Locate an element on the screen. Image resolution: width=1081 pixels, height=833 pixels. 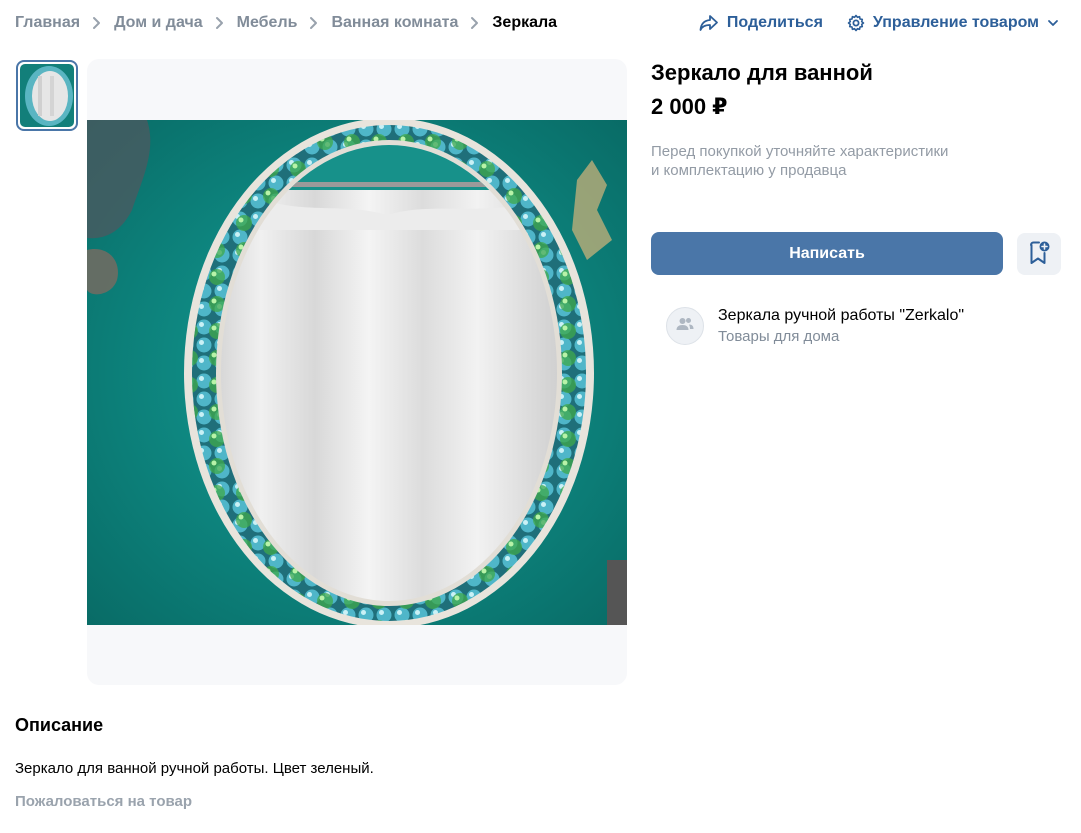
breadcrumb-home: Главная is located at coordinates (47, 23).